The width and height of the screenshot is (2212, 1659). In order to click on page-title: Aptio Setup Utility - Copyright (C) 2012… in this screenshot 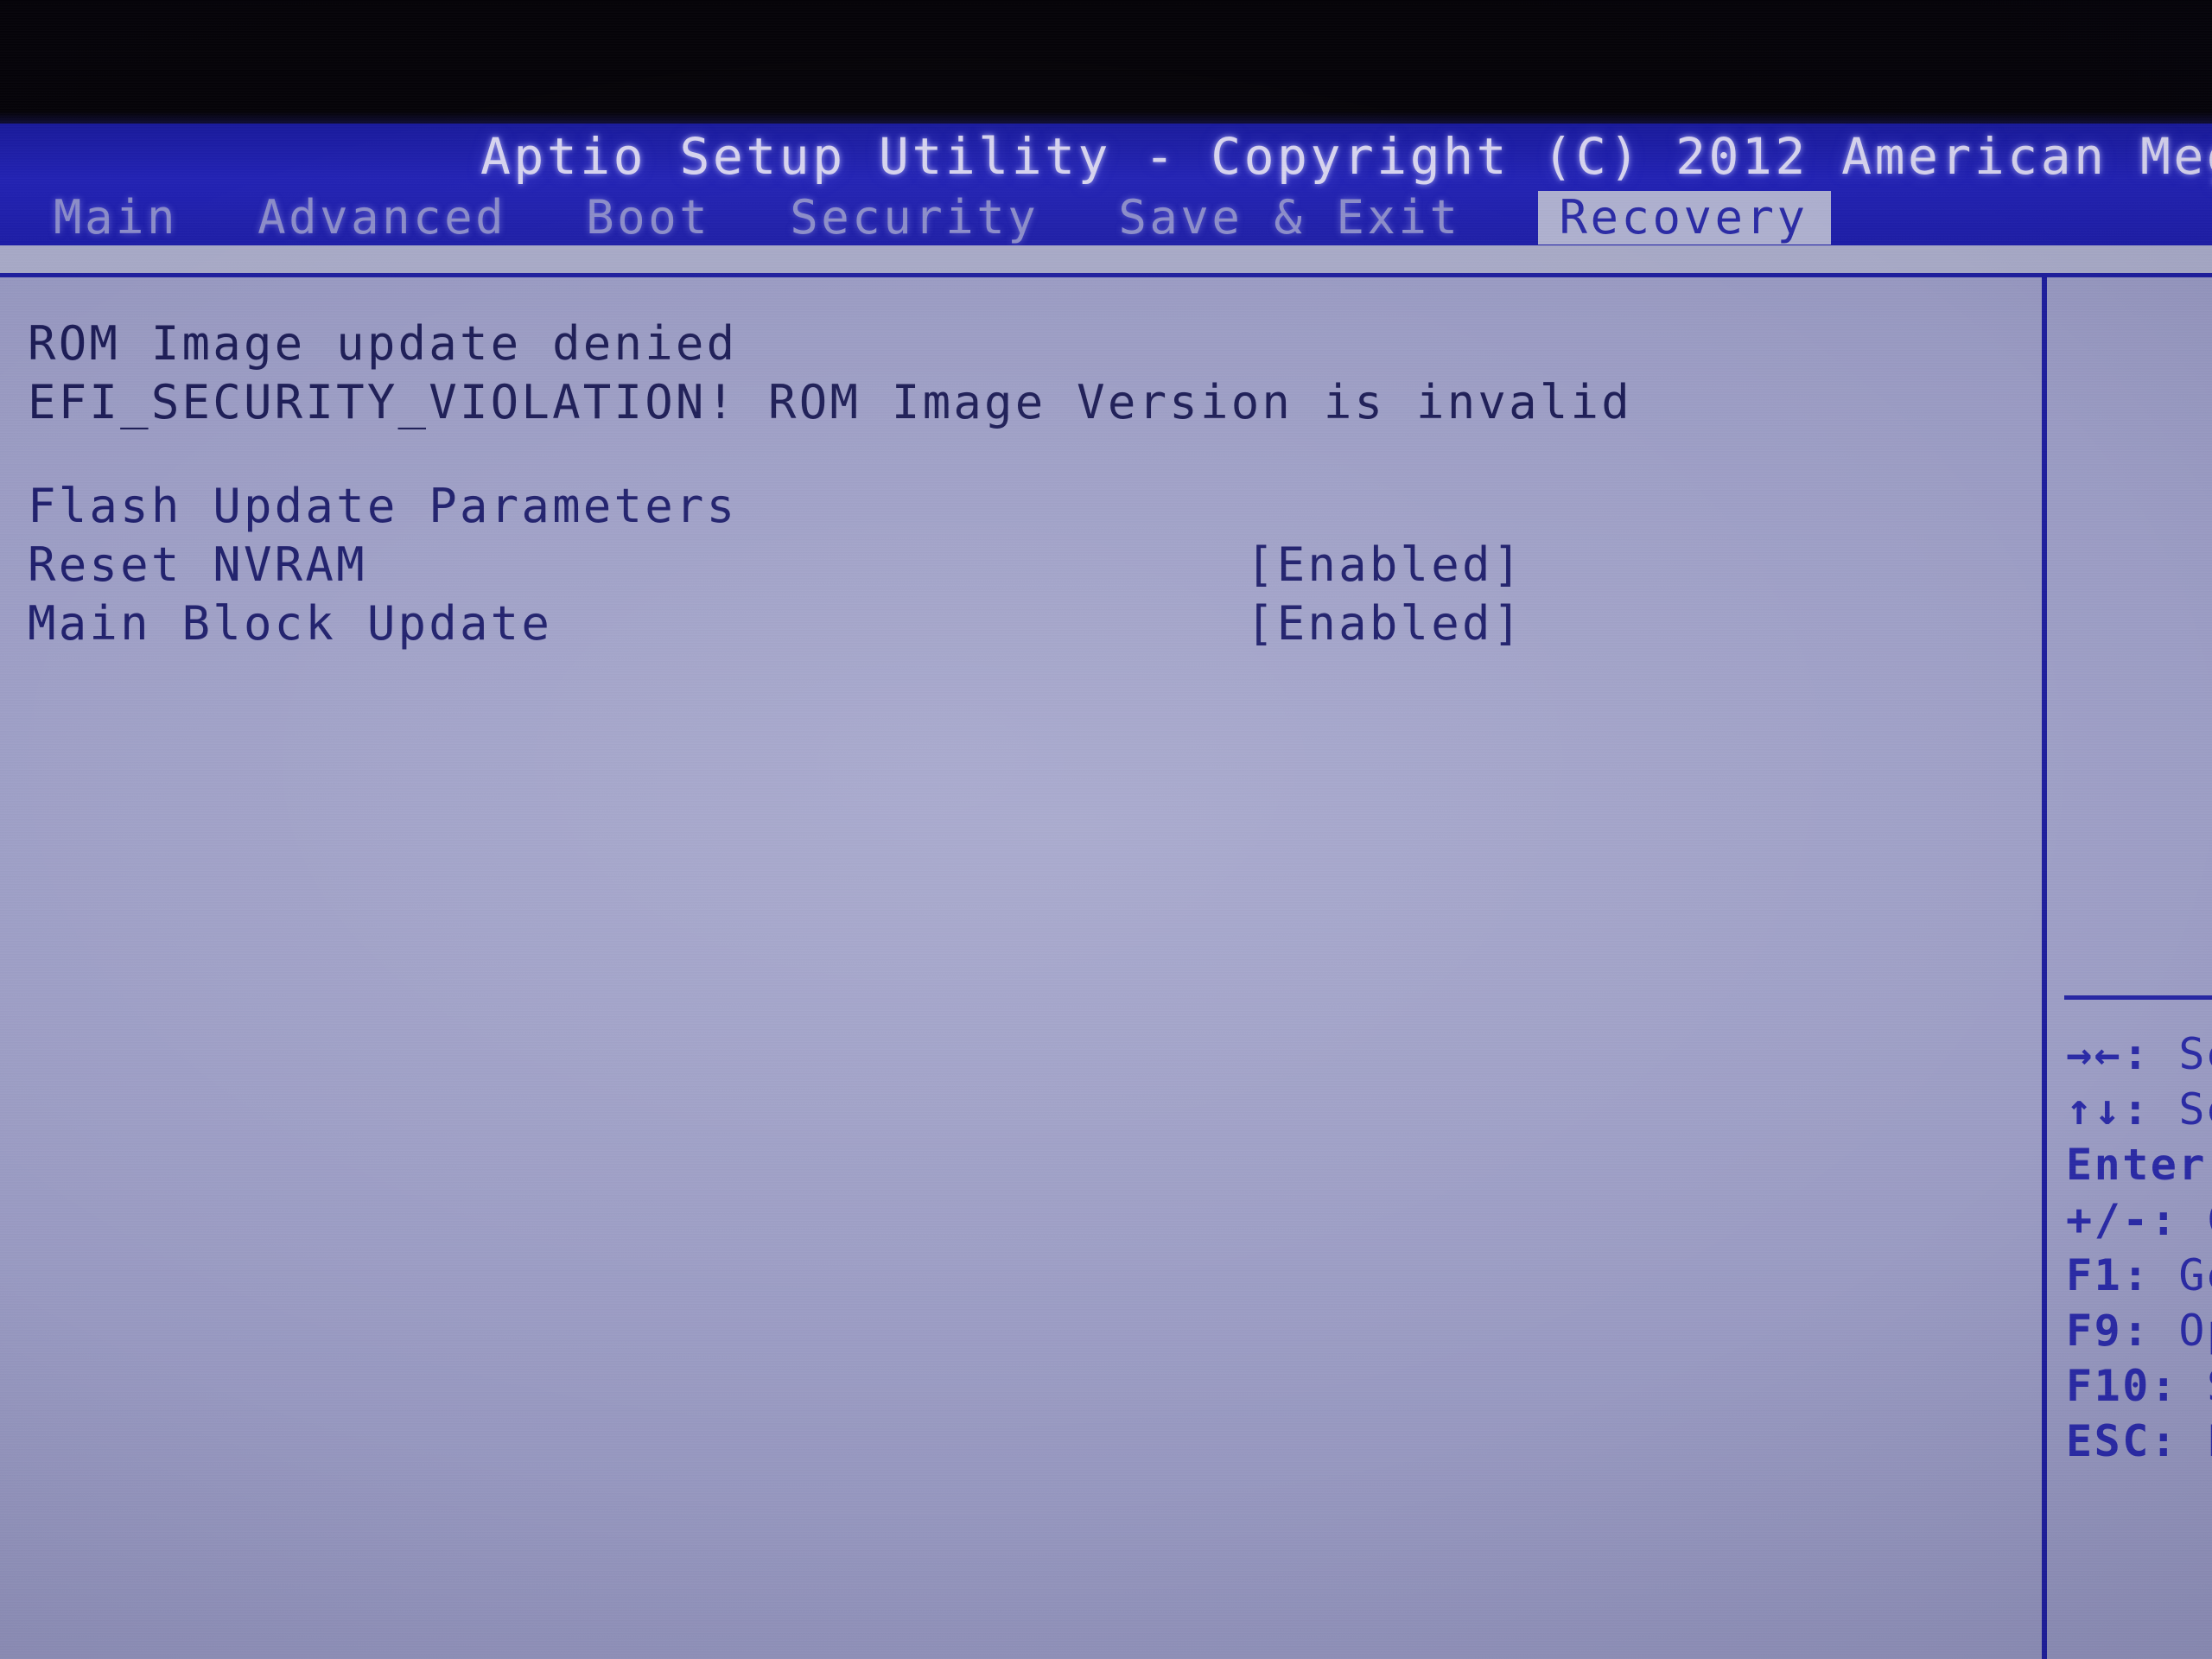, I will do `click(1346, 156)`.